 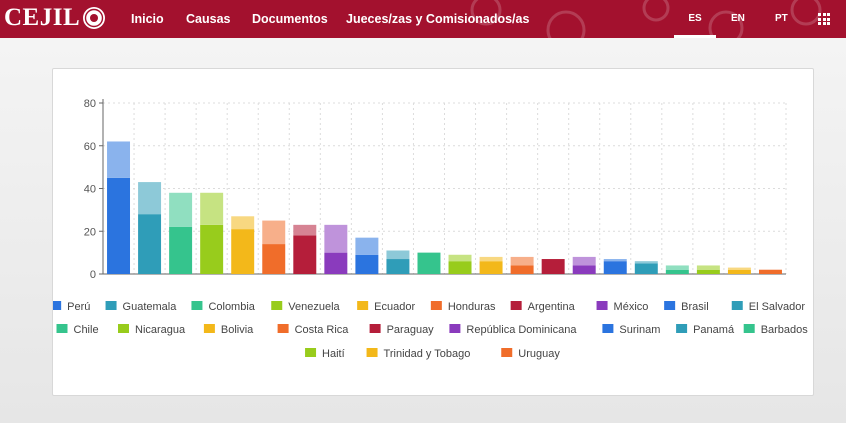 I want to click on nav-documentos: Documentos, so click(x=290, y=19).